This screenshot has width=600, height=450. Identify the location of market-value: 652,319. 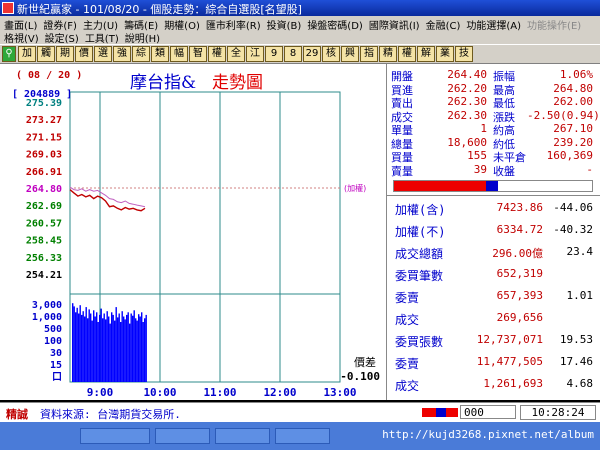
(519, 273).